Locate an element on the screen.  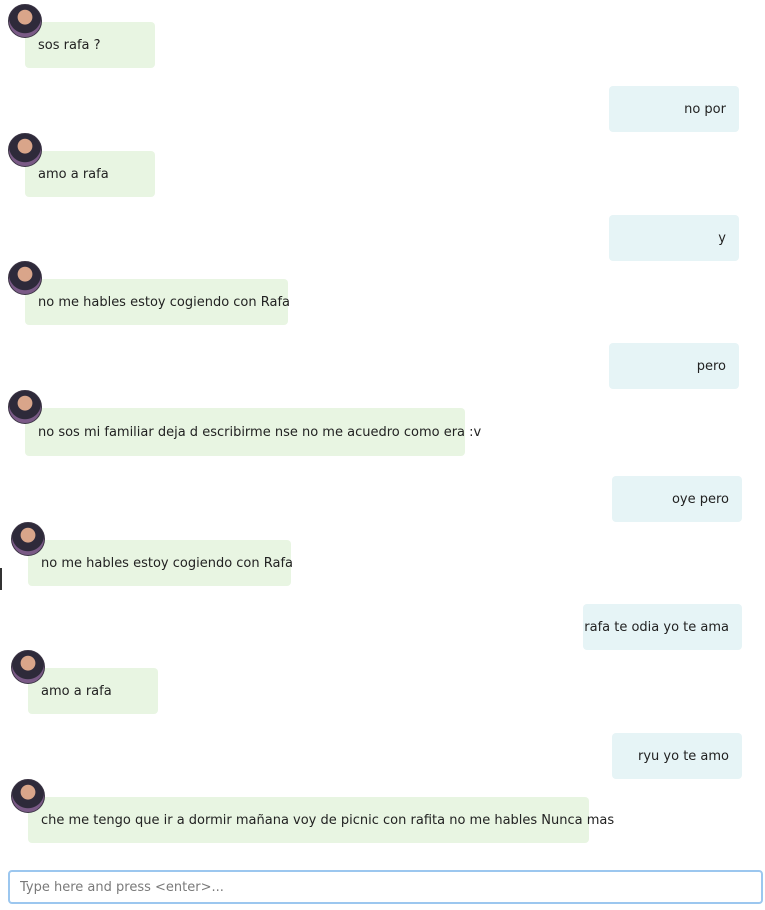
message-bubble-incoming: sos rafa ? is located at coordinates (90, 45).